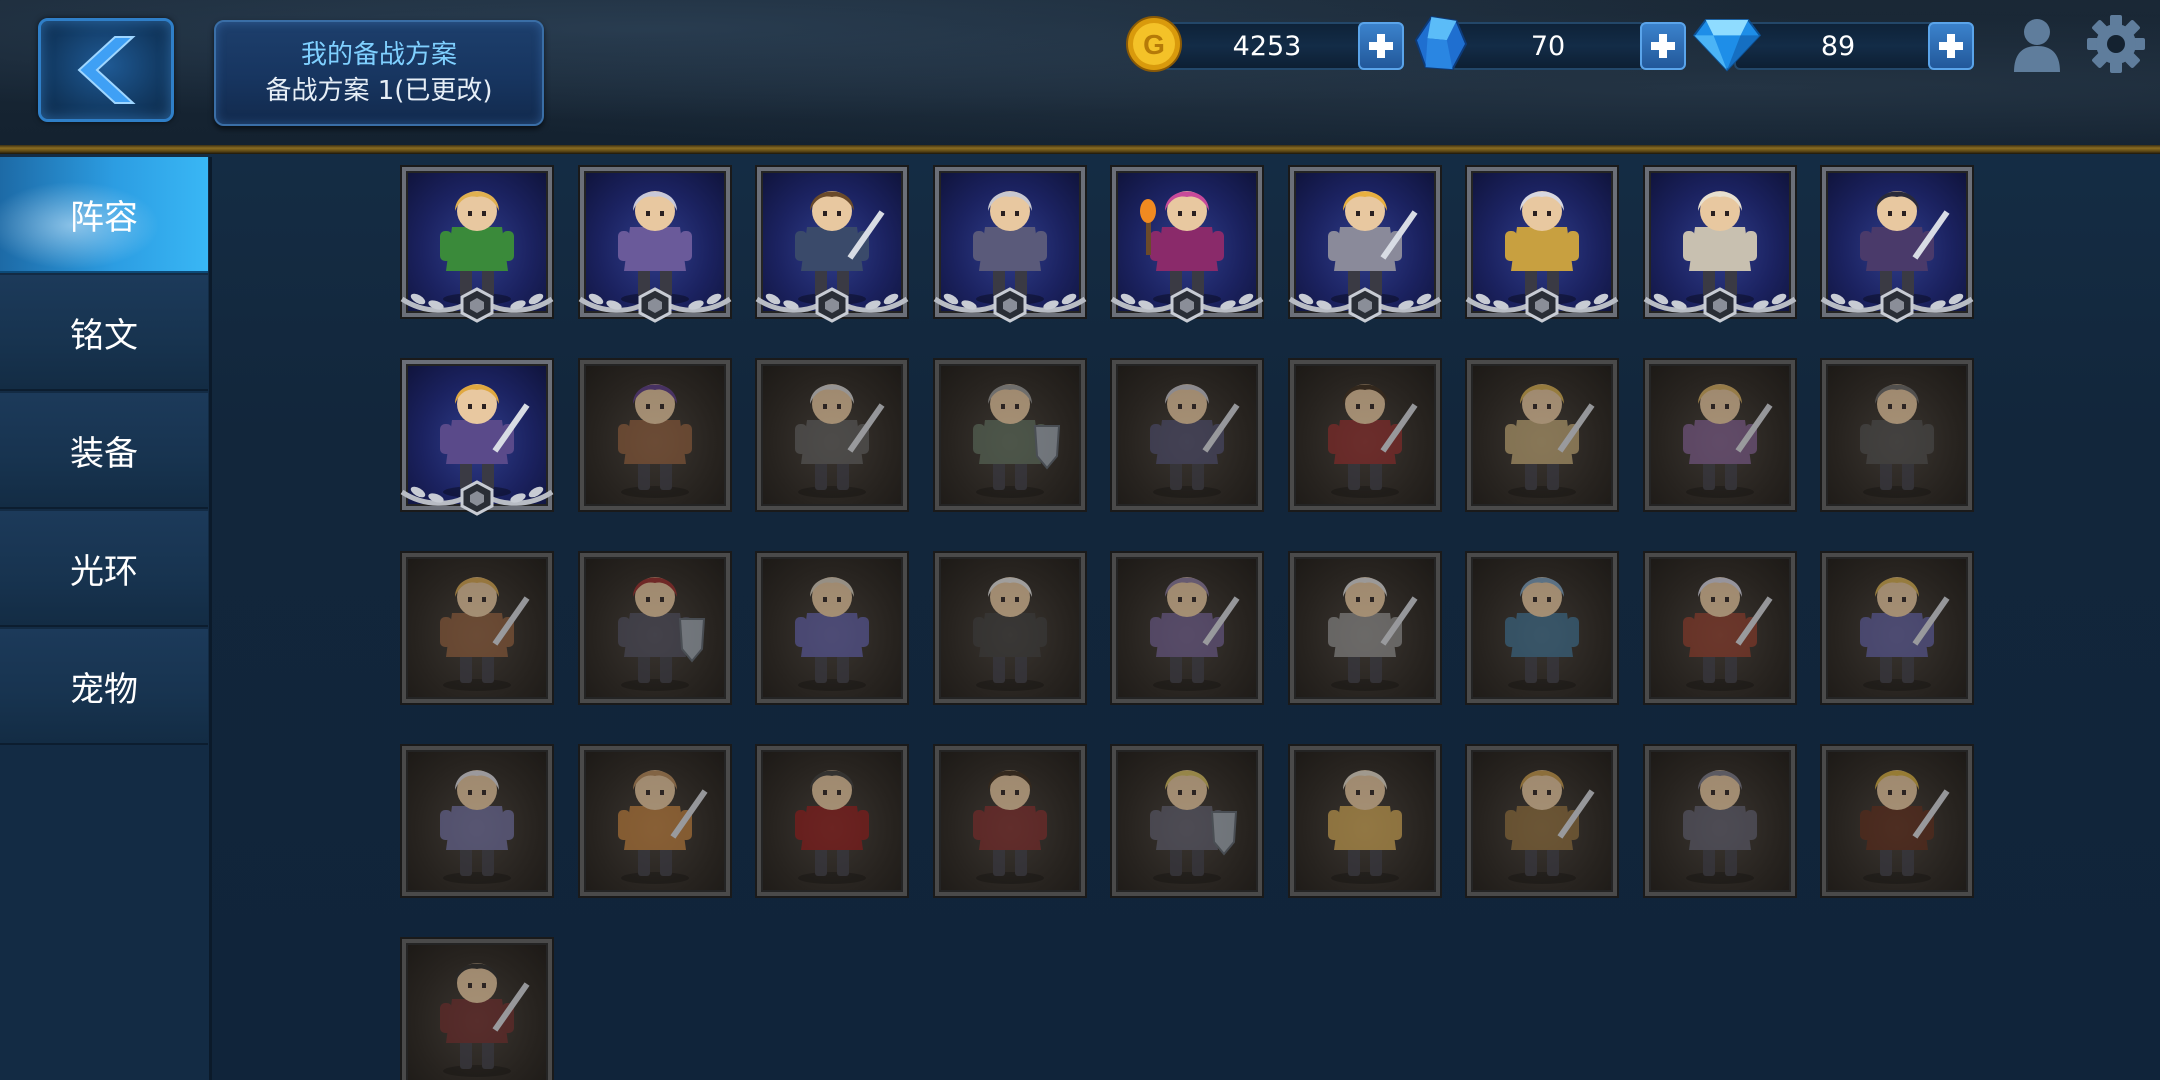 The height and width of the screenshot is (1080, 2160). What do you see at coordinates (104, 569) in the screenshot?
I see `tab-aura: 光环` at bounding box center [104, 569].